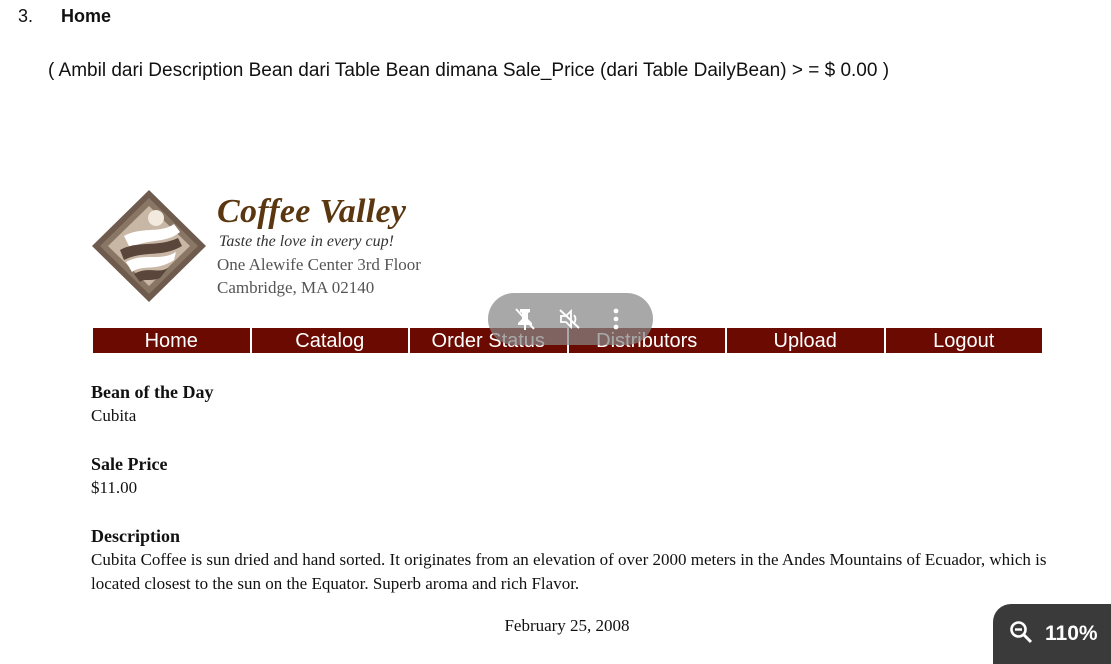  I want to click on nav-home: Home, so click(172, 340).